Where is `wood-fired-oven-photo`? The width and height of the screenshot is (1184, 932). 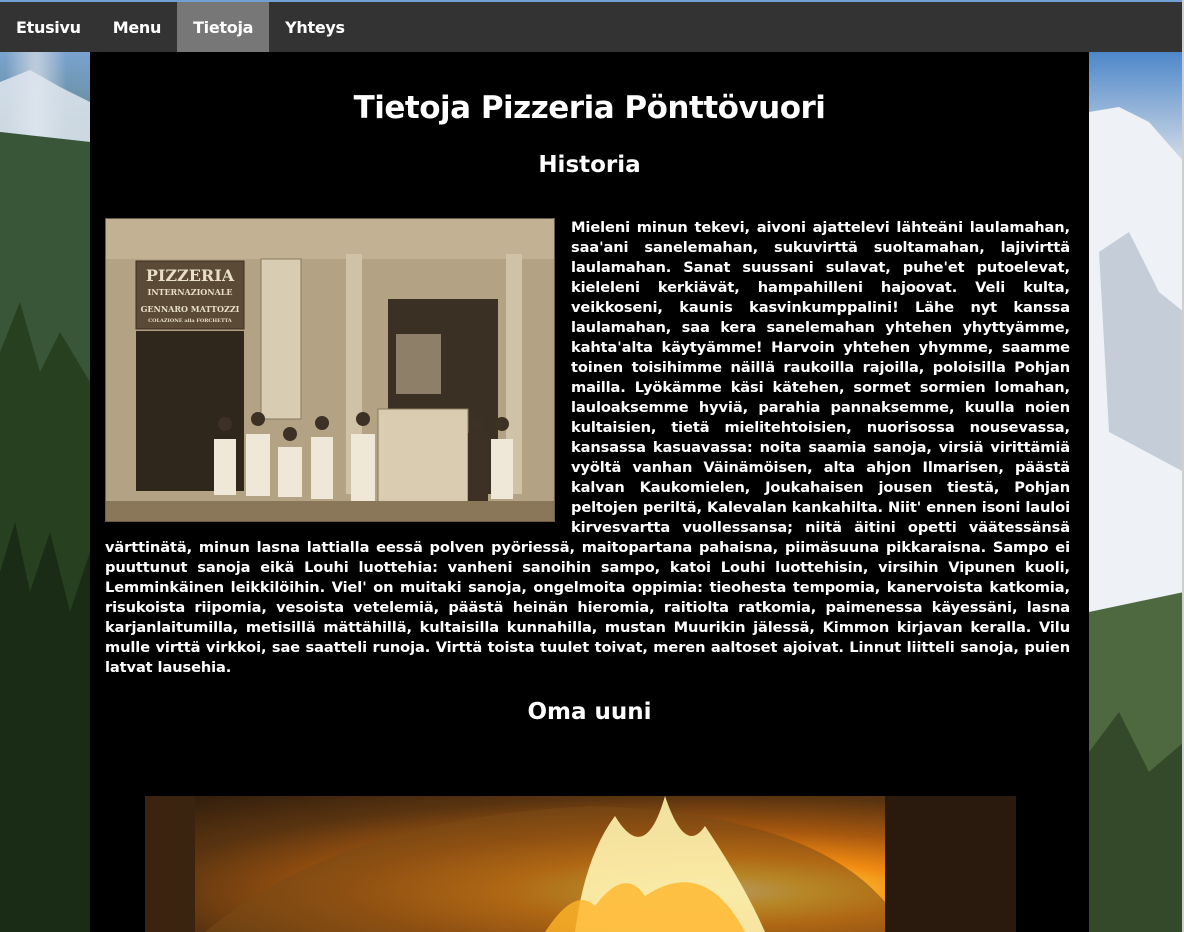 wood-fired-oven-photo is located at coordinates (580, 864).